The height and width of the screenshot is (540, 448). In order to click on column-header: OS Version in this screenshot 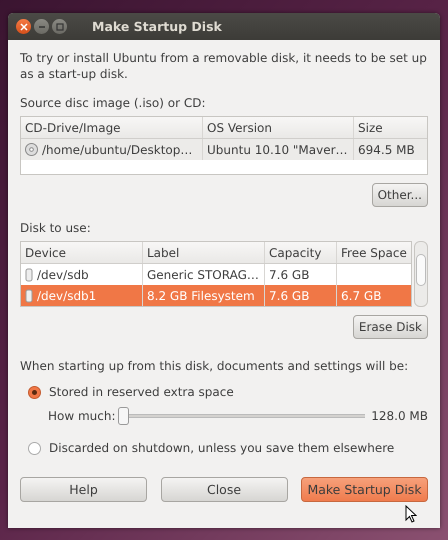, I will do `click(278, 127)`.